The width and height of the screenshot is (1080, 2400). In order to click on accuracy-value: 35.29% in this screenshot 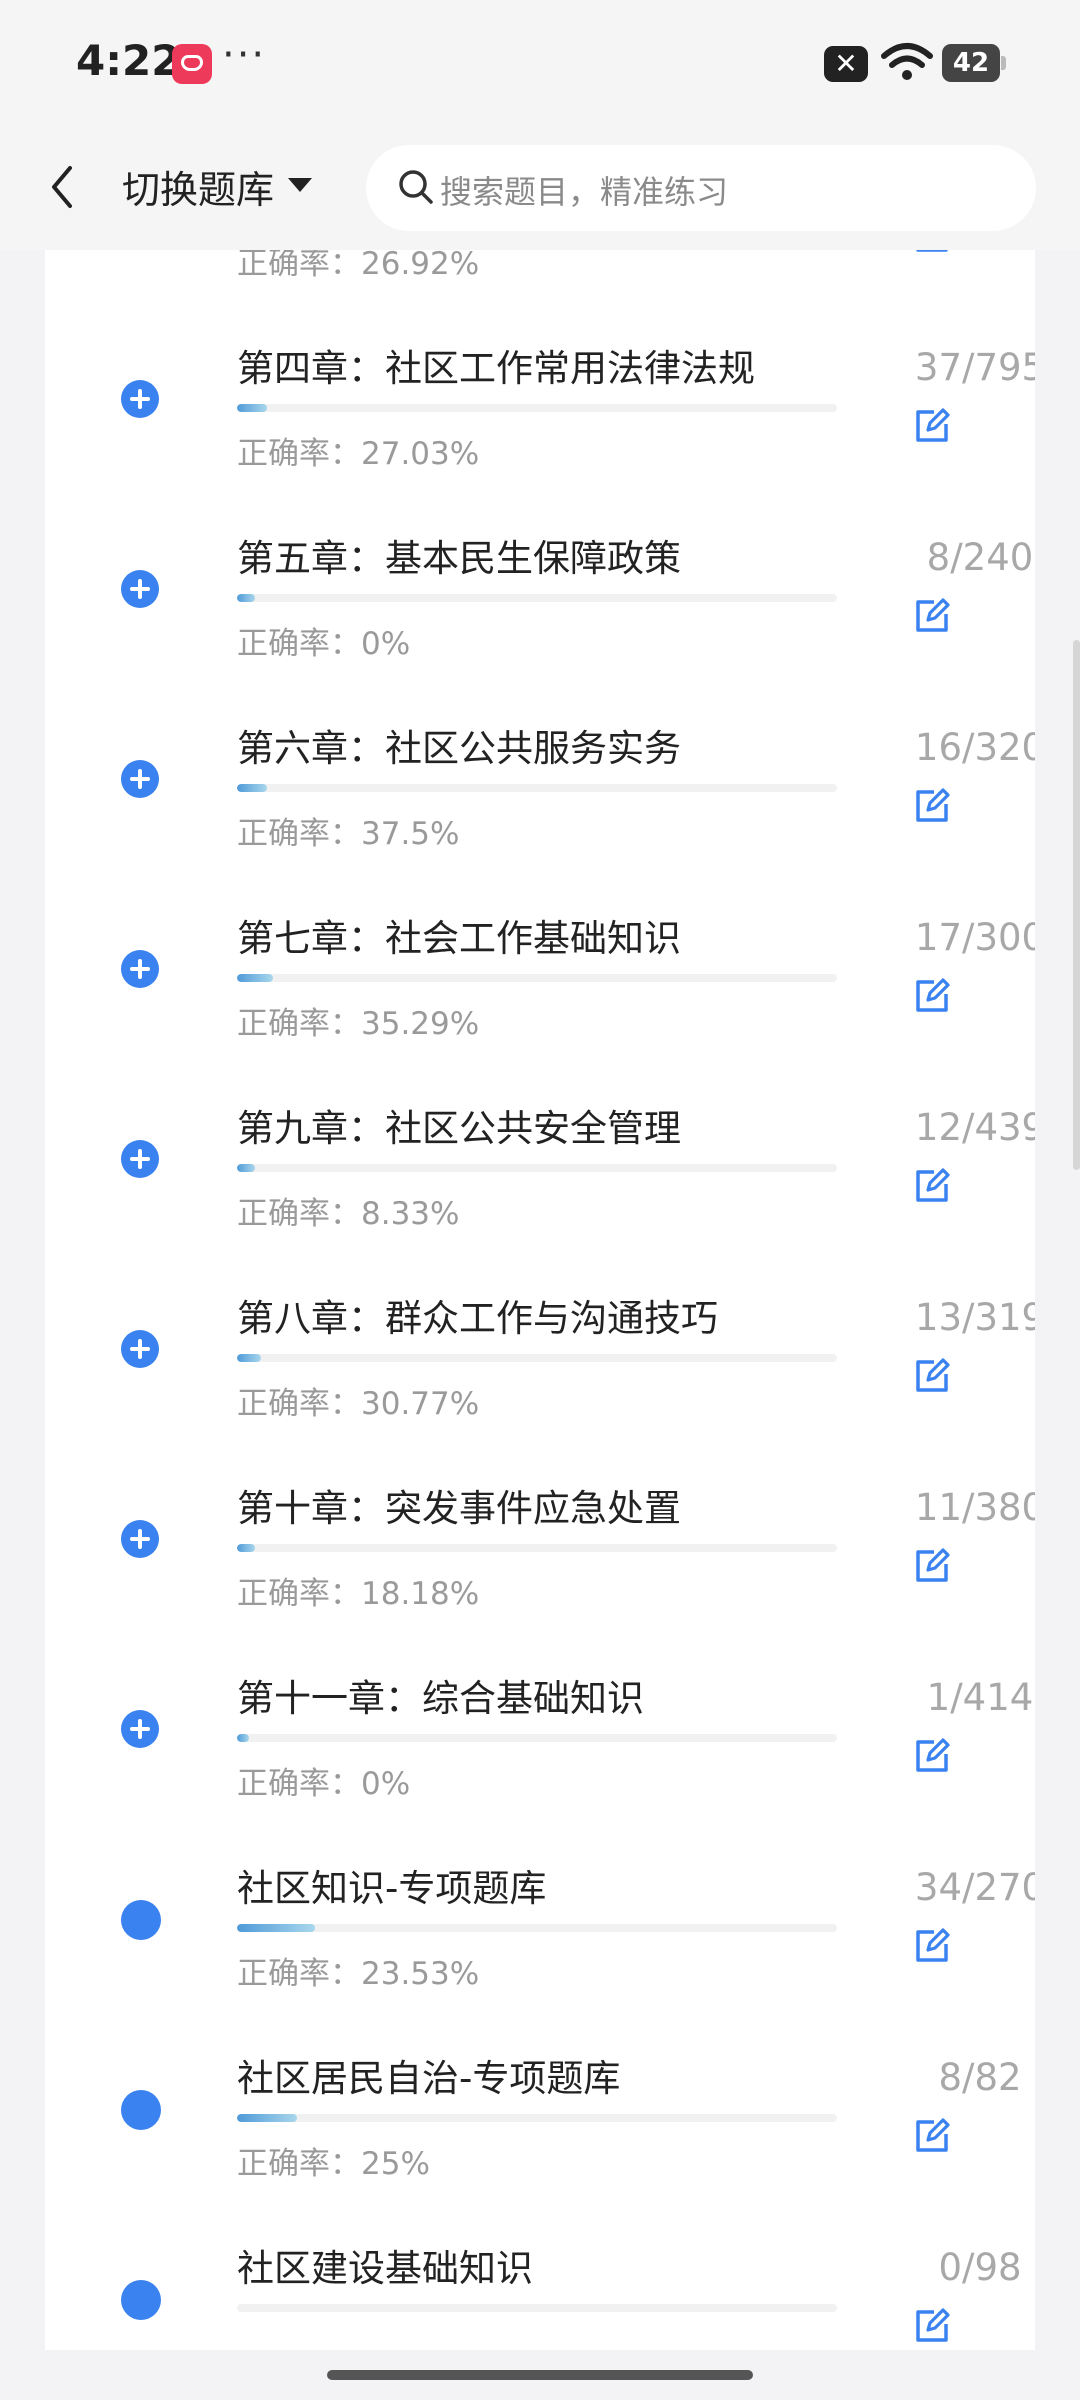, I will do `click(420, 1024)`.